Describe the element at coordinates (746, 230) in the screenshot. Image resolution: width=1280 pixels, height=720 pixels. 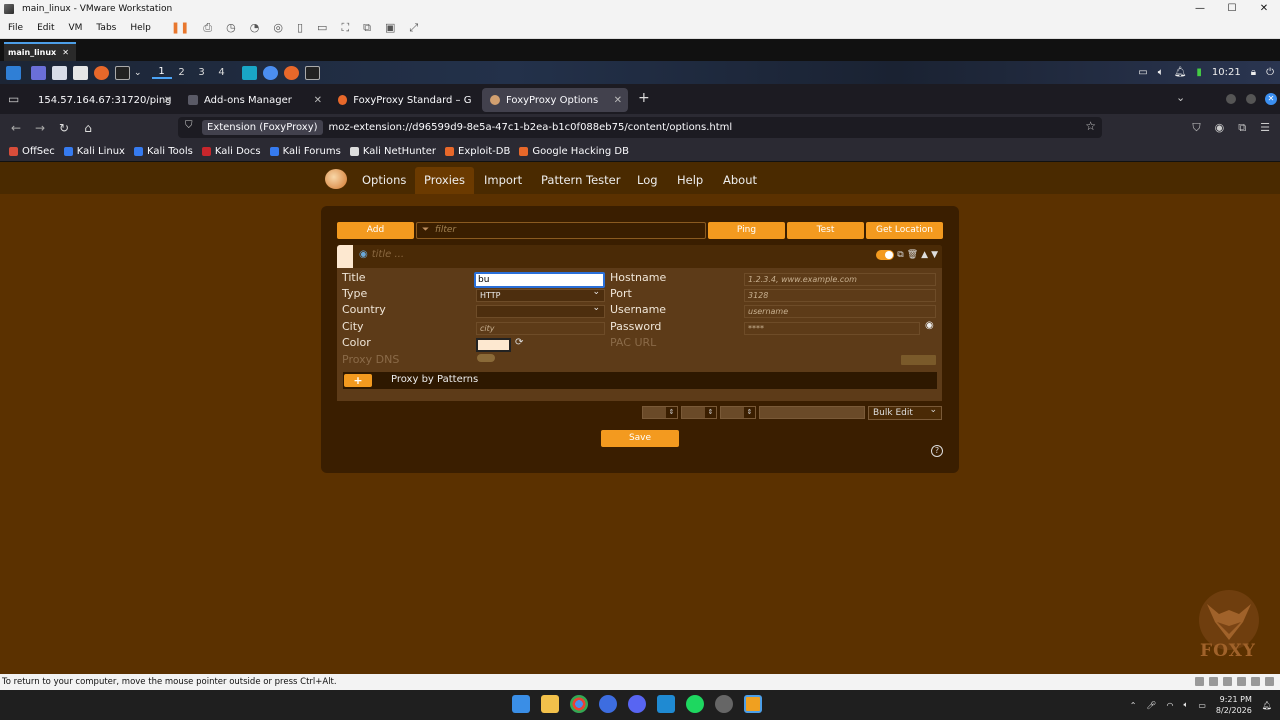
I see `ping-button: Ping` at that location.